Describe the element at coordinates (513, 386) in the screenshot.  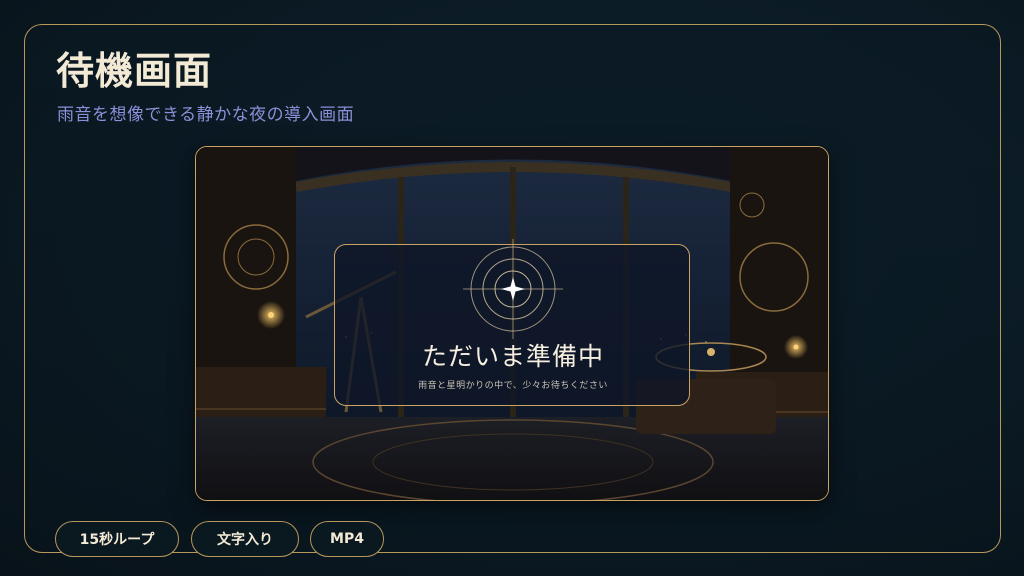
I see `loading-message: 雨音と星明かりの中で、少々お待ちください` at that location.